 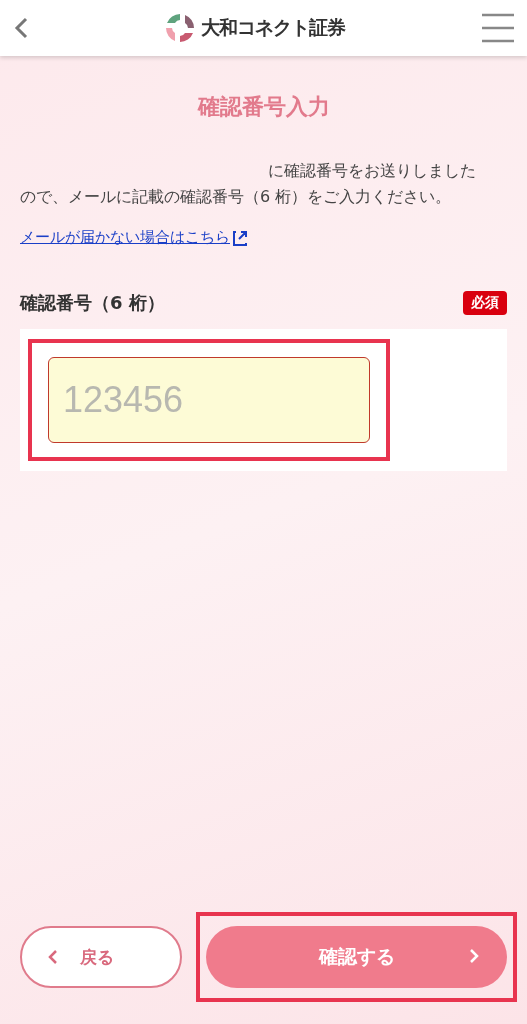 I want to click on required-badge: 必須, so click(x=485, y=303).